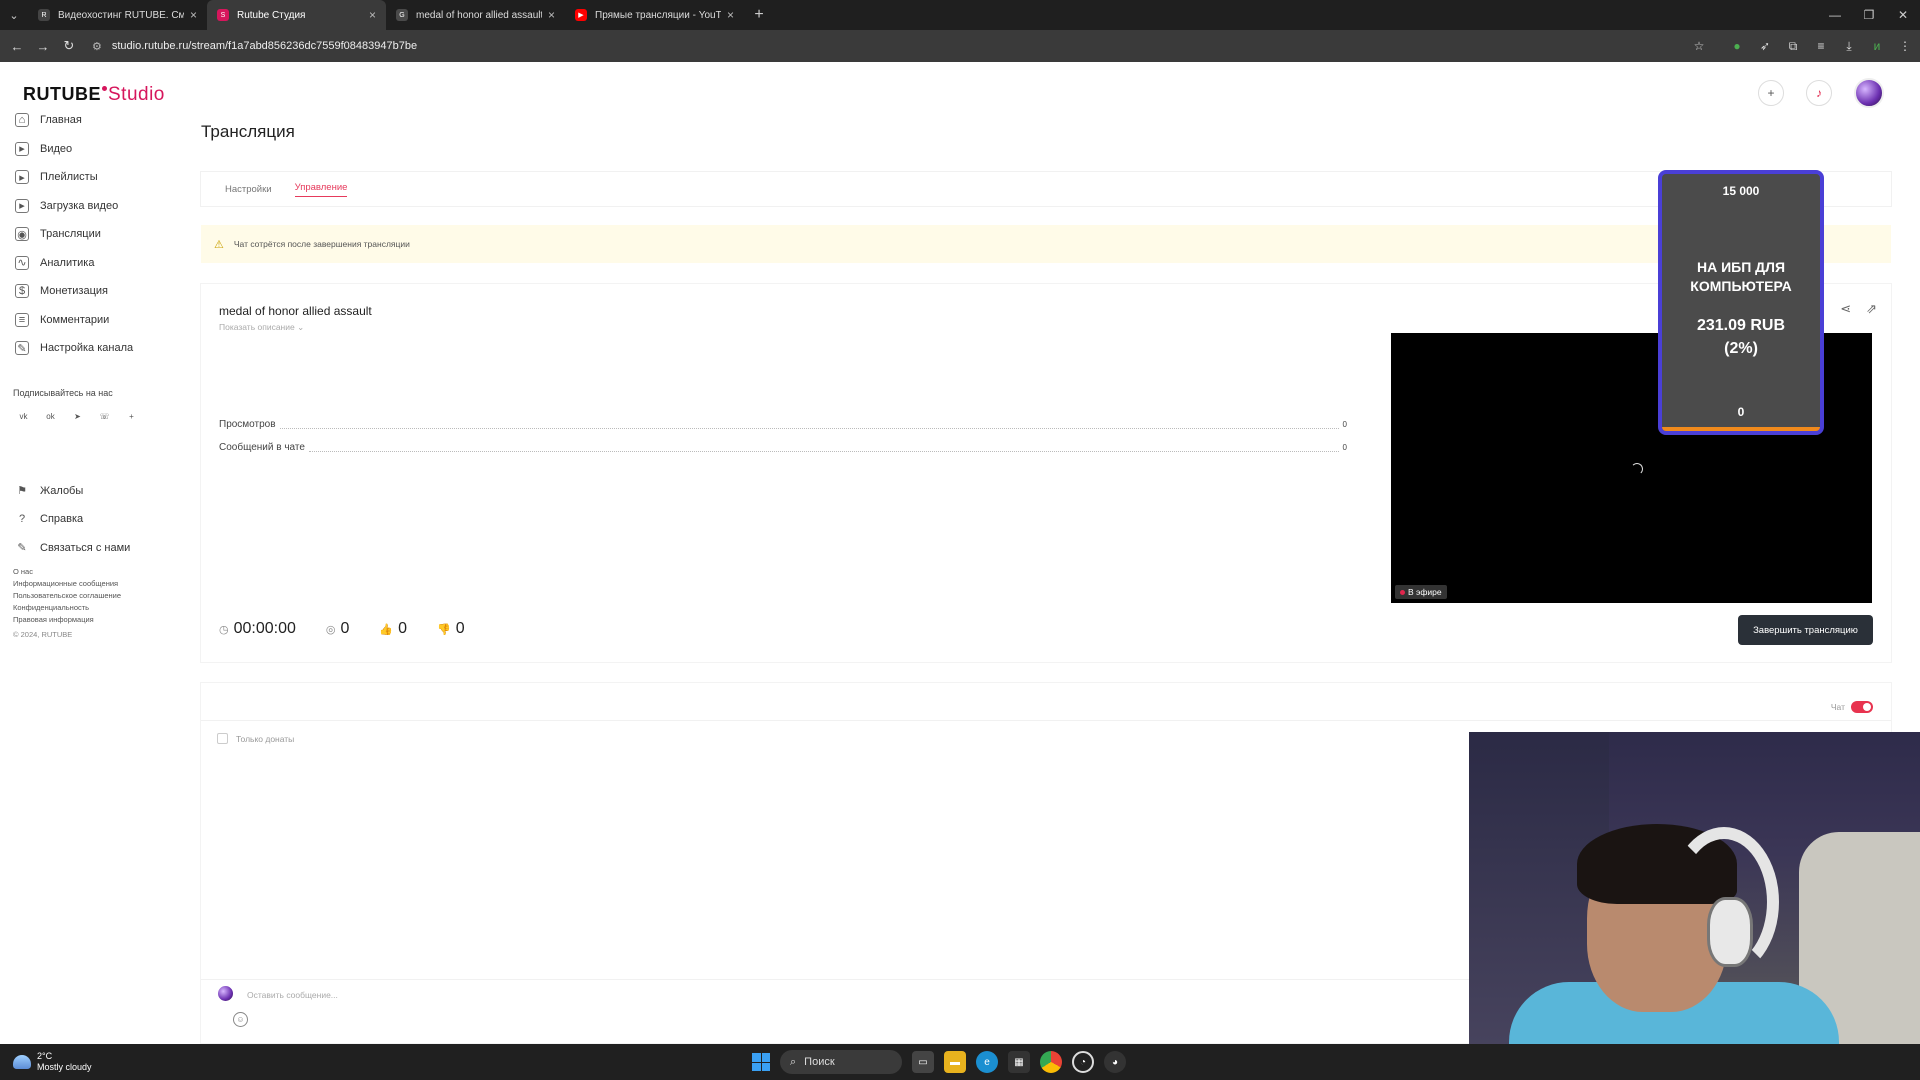 The width and height of the screenshot is (1920, 1080). I want to click on sidebar-item: ◉ Трансляции, so click(95, 234).